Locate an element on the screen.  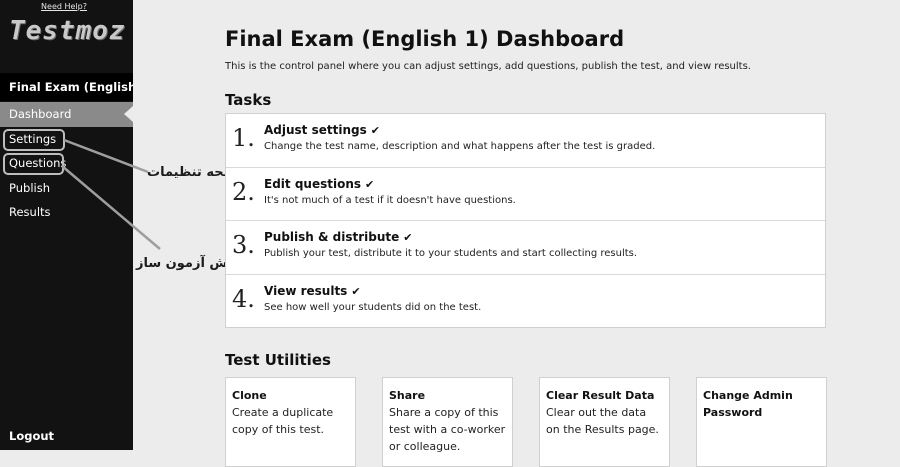
task-title-link: Adjust settings ✔ is located at coordinates (322, 130).